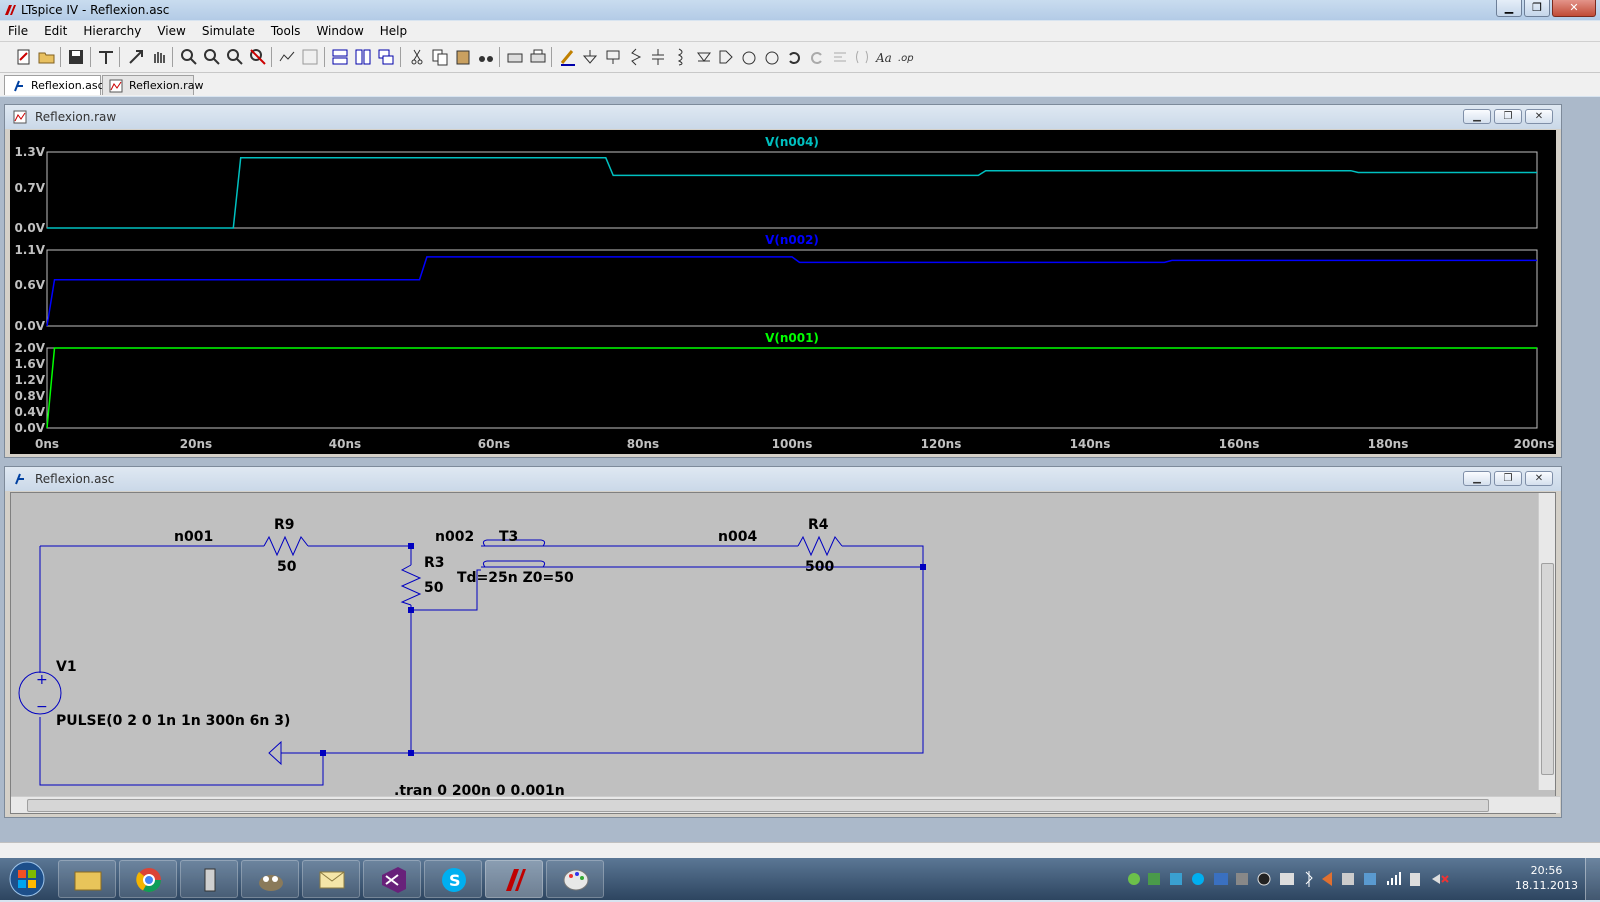 This screenshot has height=902, width=1600. Describe the element at coordinates (514, 879) in the screenshot. I see `taskbar-ltspice-icon` at that location.